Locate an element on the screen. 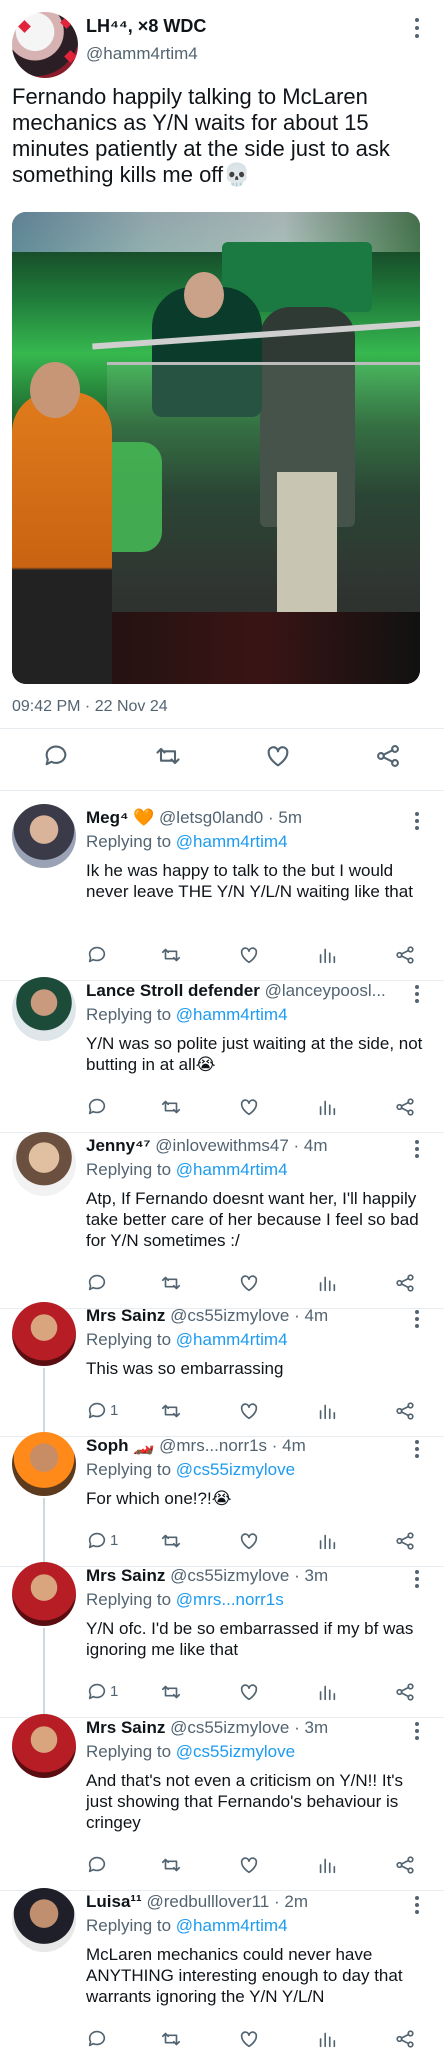 The width and height of the screenshot is (444, 2048). replying-to-handle: @mrs...norr1s is located at coordinates (230, 1599).